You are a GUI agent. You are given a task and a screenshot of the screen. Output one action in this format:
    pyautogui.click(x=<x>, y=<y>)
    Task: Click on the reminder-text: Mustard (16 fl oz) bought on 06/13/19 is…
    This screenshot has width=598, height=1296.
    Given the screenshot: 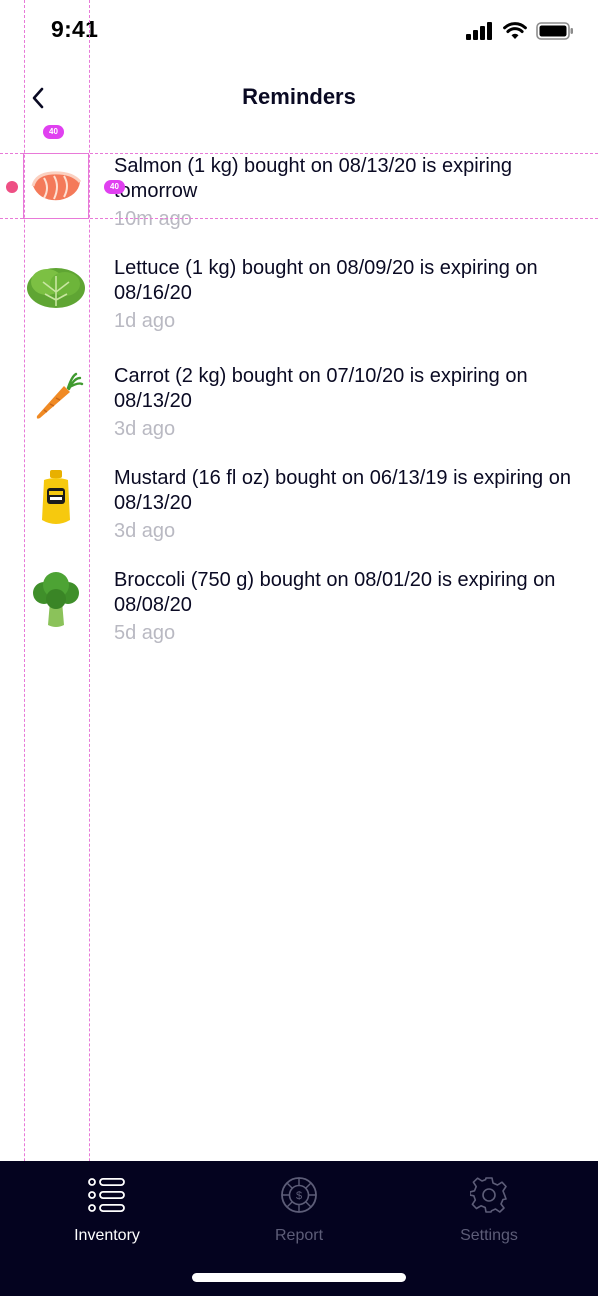 What is the action you would take?
    pyautogui.click(x=342, y=490)
    